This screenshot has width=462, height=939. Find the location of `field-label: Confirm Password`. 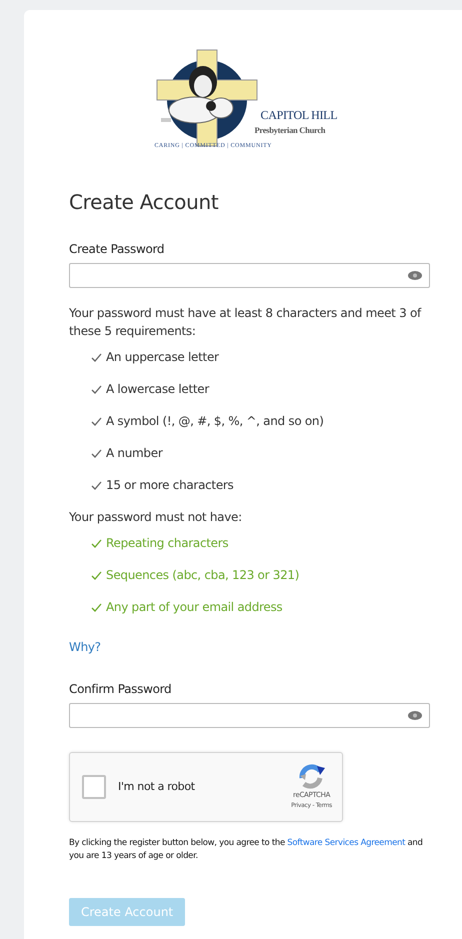

field-label: Confirm Password is located at coordinates (120, 689).